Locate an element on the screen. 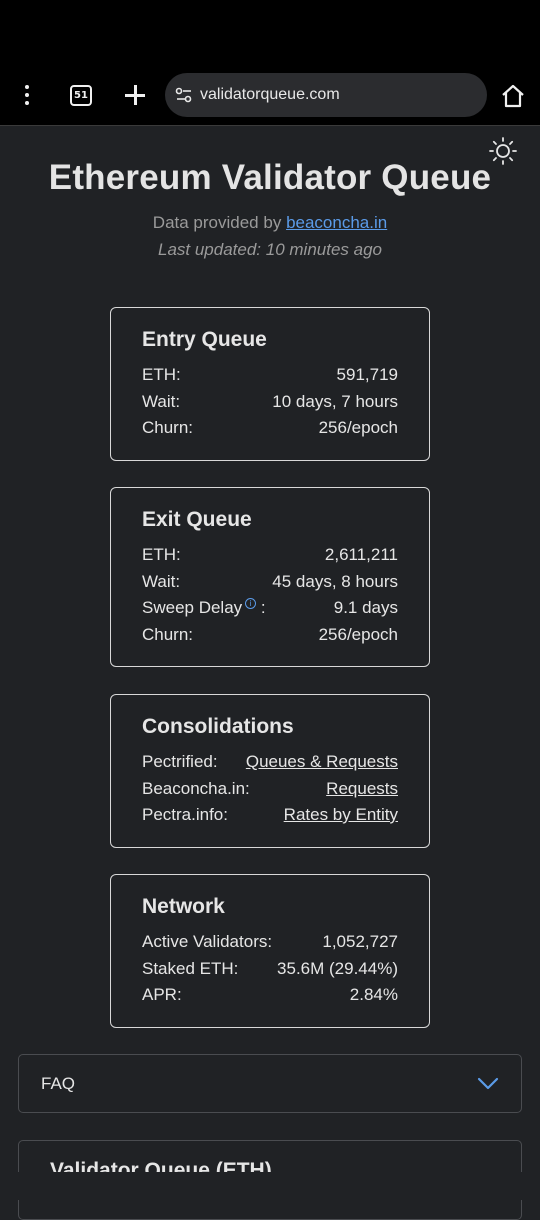  apr-row: APR: 2.84% is located at coordinates (270, 996).